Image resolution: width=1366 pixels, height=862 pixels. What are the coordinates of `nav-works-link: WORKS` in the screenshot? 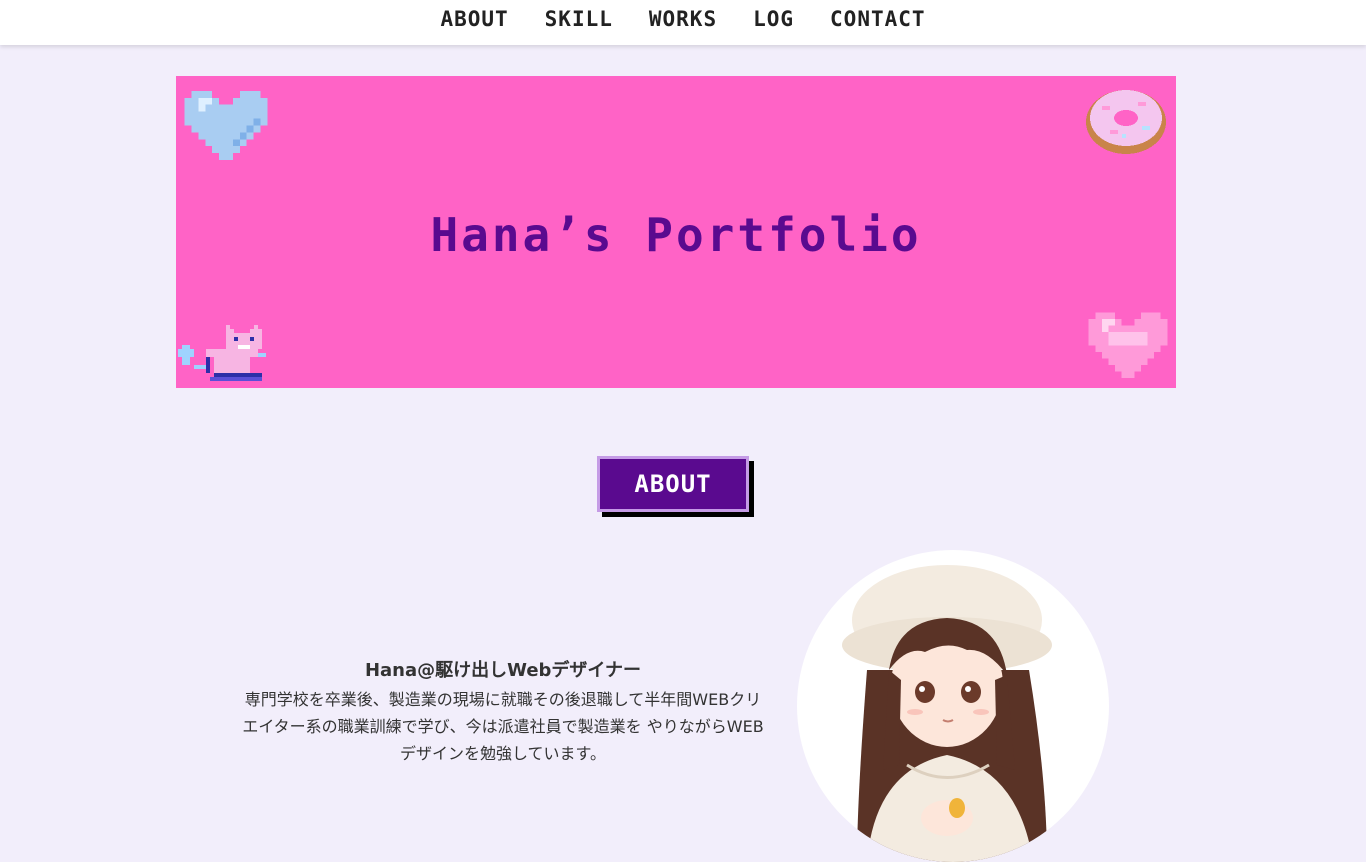 It's located at (683, 19).